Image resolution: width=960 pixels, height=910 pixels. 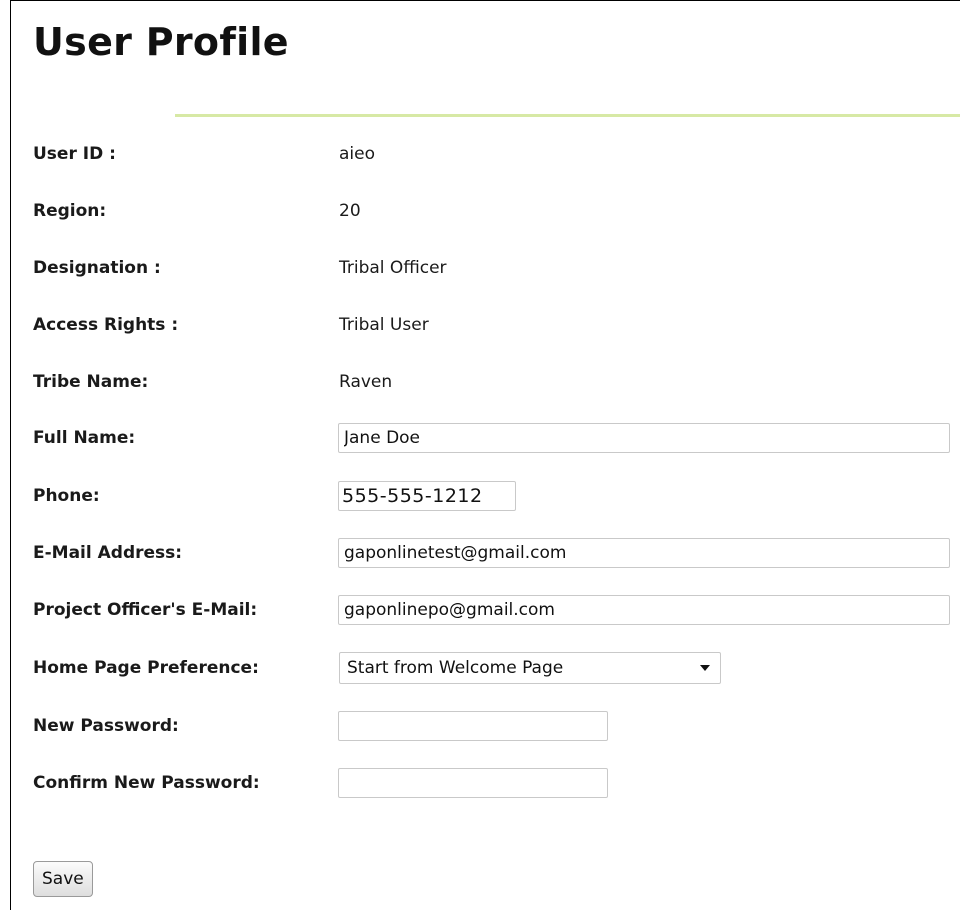 I want to click on tribe-name-row: Tribe Name: Raven, so click(x=480, y=382).